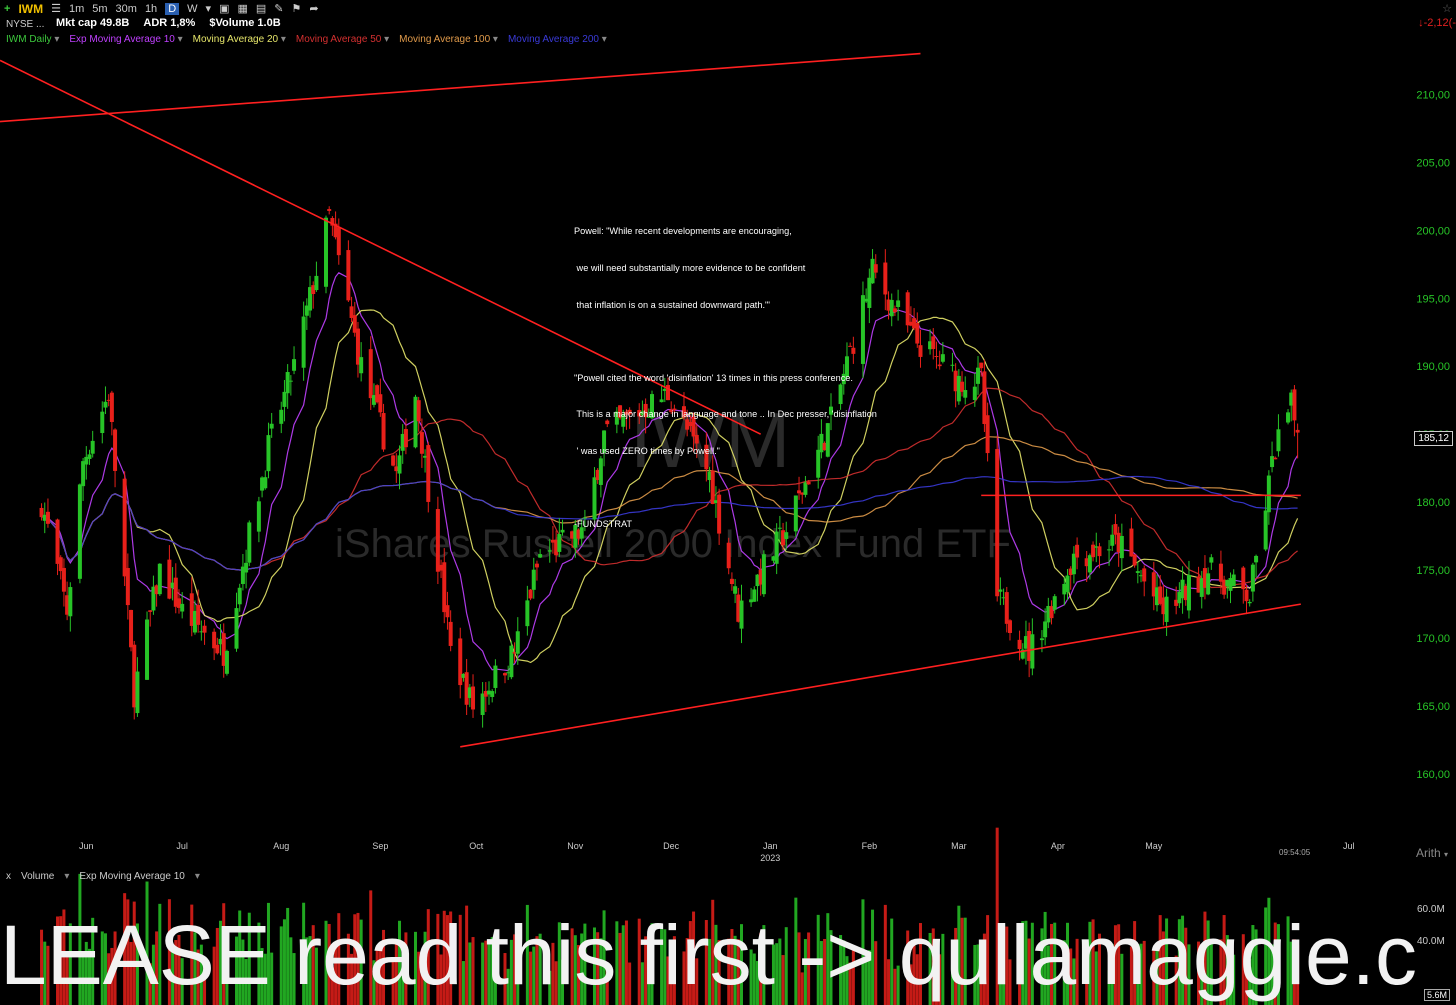 The image size is (1456, 1005). Describe the element at coordinates (671, 846) in the screenshot. I see `time-tick-label: Dec` at that location.